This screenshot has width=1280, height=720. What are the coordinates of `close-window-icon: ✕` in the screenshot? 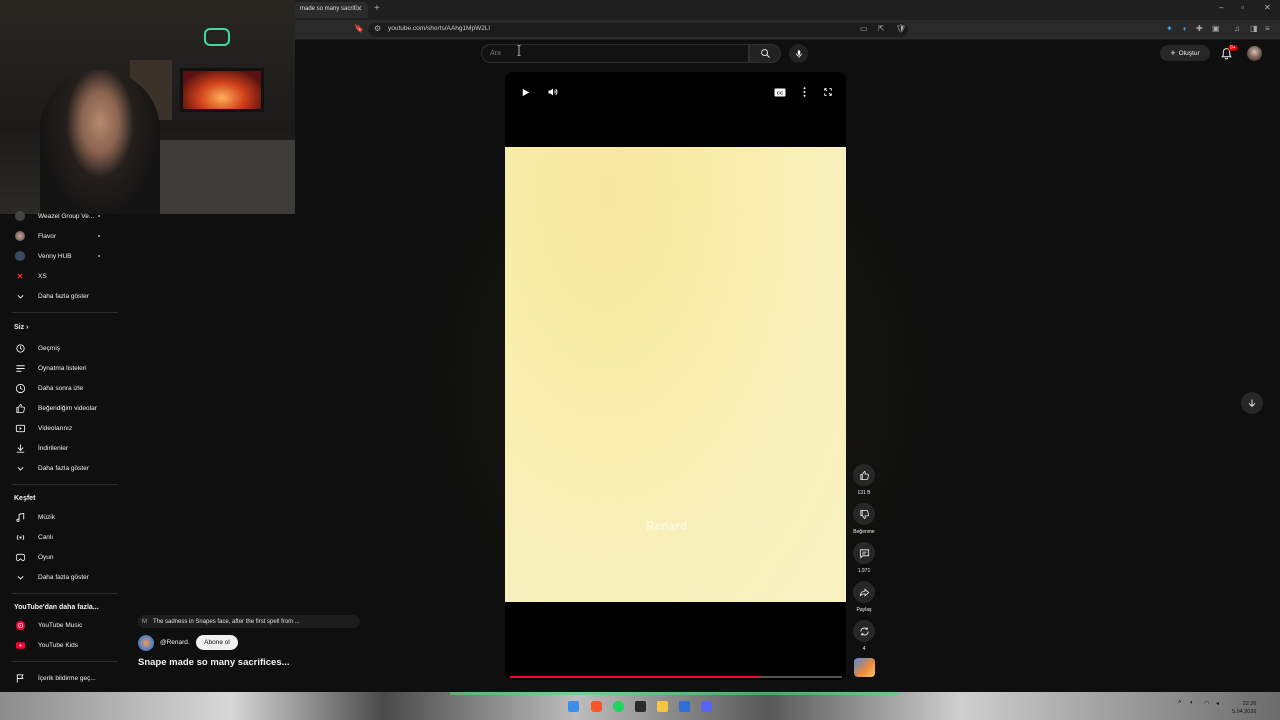 It's located at (1267, 7).